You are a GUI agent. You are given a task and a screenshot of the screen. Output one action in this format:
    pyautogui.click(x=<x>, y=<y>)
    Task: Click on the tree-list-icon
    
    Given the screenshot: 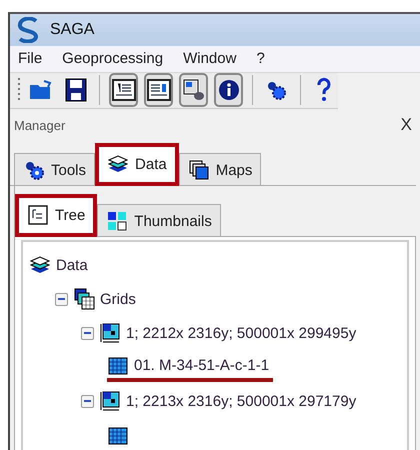 What is the action you would take?
    pyautogui.click(x=38, y=215)
    